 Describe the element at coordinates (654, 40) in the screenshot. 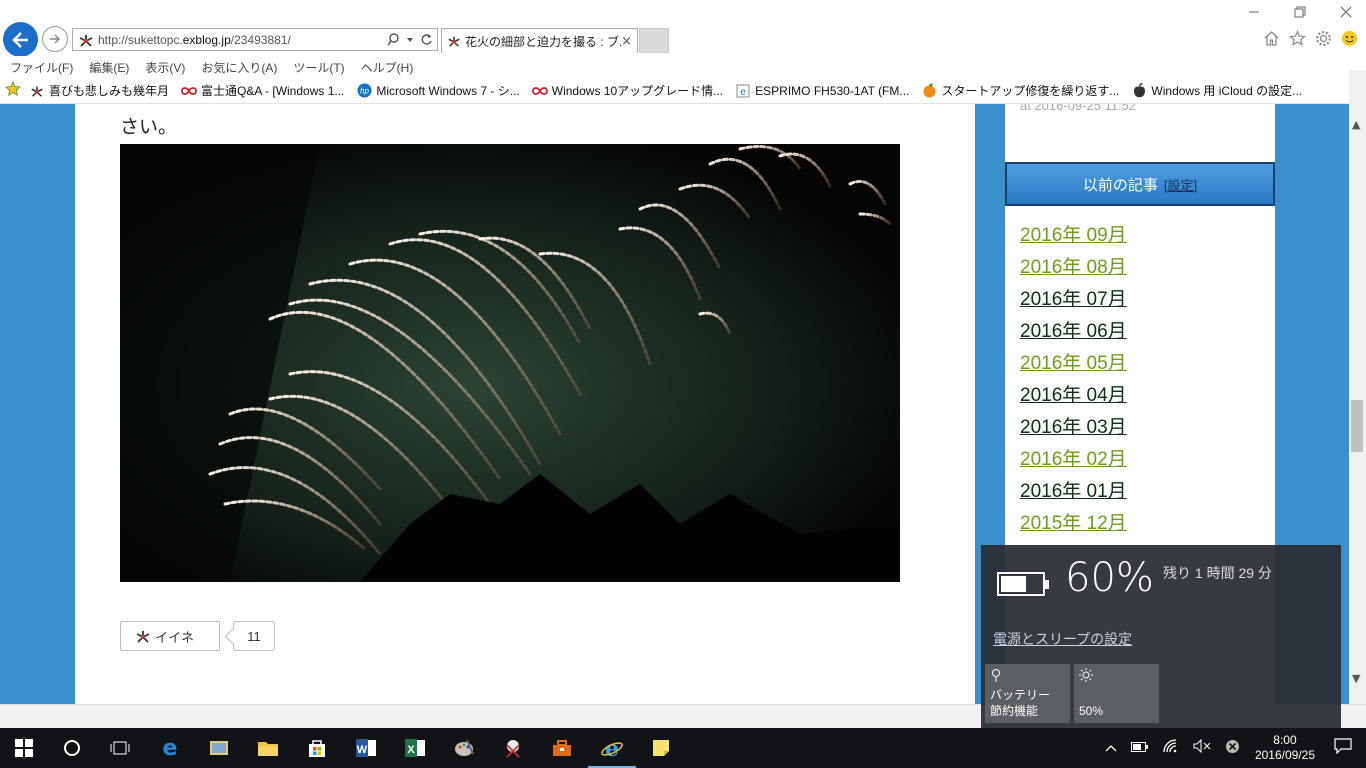

I see `new-tab-button` at that location.